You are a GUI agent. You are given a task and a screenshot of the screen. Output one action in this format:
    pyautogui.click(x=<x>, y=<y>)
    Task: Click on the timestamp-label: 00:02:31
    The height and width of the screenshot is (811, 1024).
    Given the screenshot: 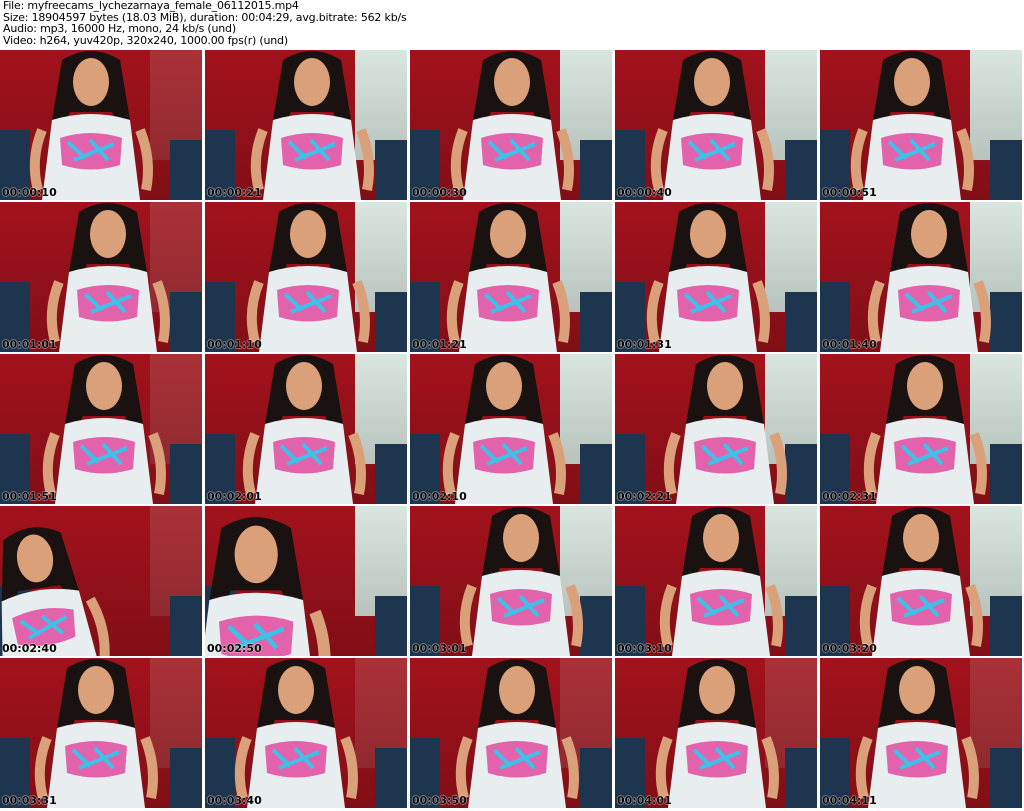 What is the action you would take?
    pyautogui.click(x=849, y=496)
    